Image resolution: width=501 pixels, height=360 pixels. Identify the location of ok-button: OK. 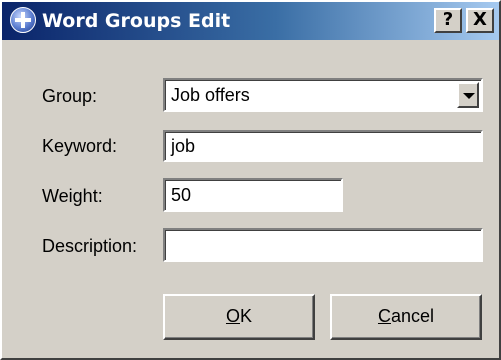
(239, 317).